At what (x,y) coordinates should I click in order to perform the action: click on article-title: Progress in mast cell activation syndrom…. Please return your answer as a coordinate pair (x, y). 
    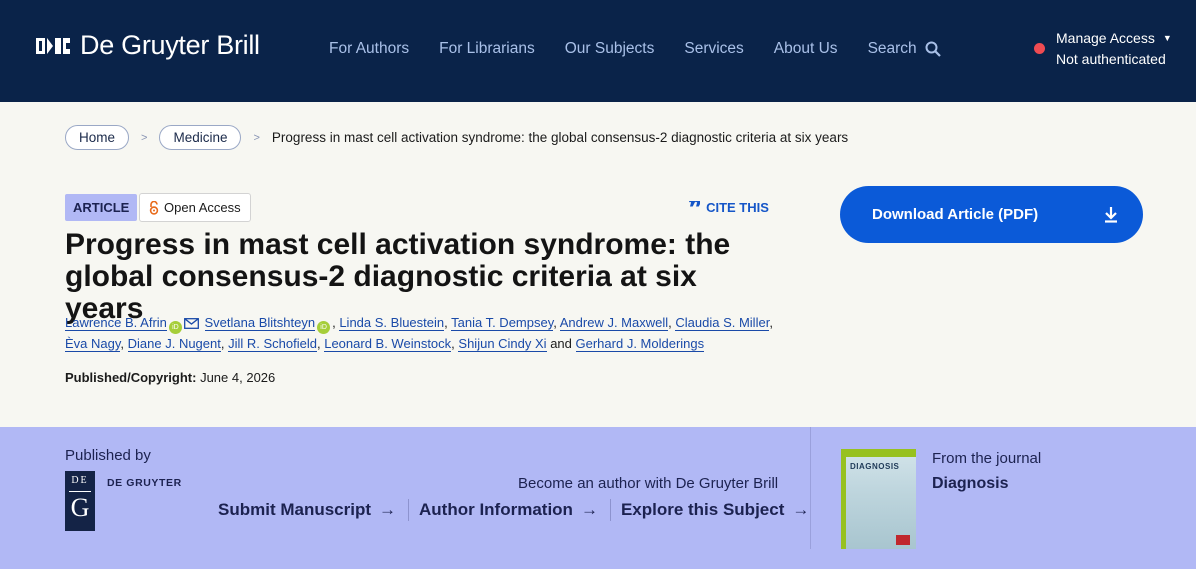
    Looking at the image, I should click on (398, 276).